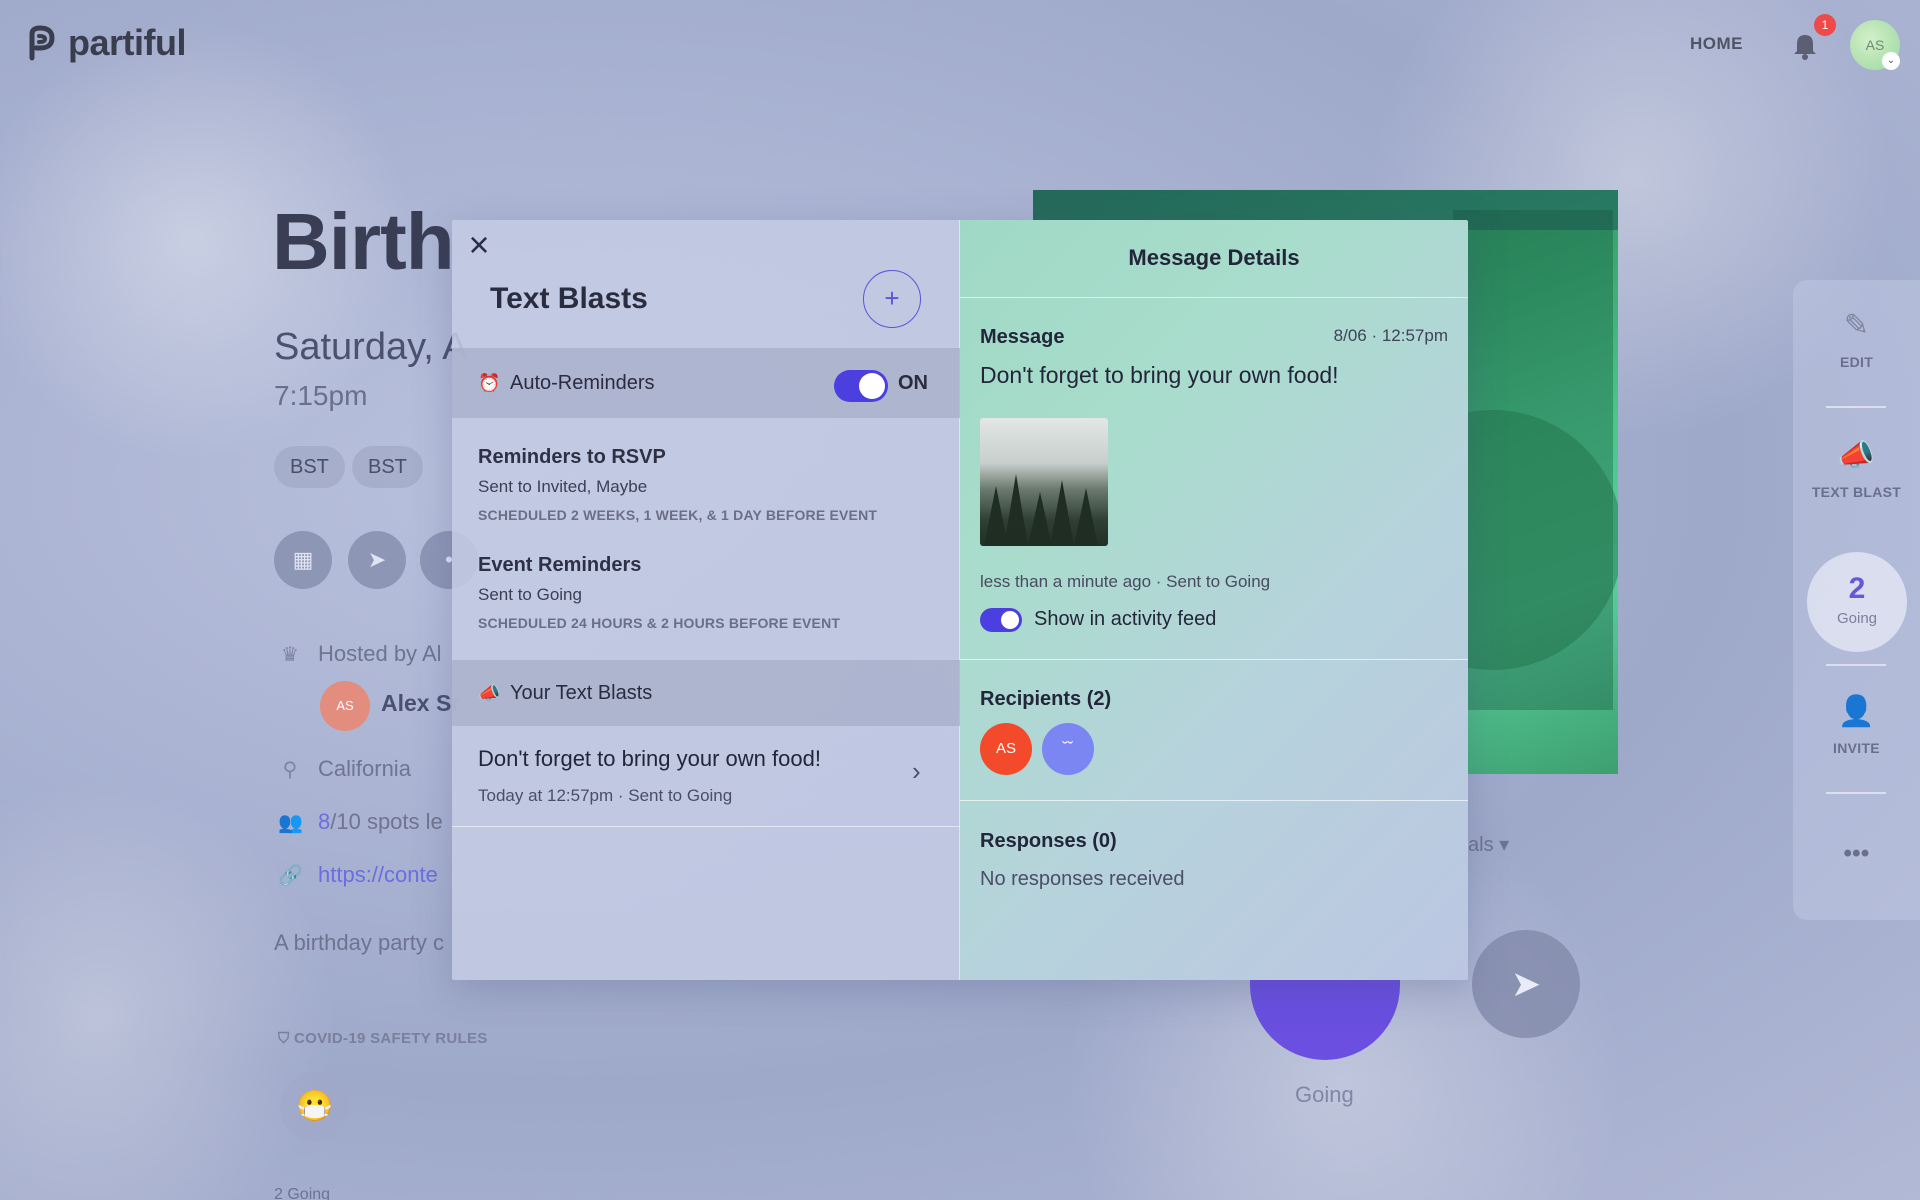 Image resolution: width=1920 pixels, height=1200 pixels. I want to click on text-blast-button: 📣 TEXT BLAST, so click(1856, 469).